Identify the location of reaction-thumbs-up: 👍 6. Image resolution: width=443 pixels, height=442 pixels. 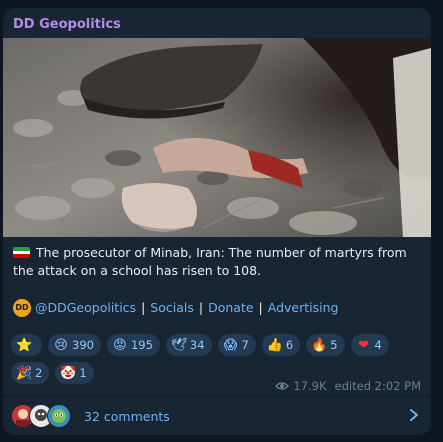
(281, 345).